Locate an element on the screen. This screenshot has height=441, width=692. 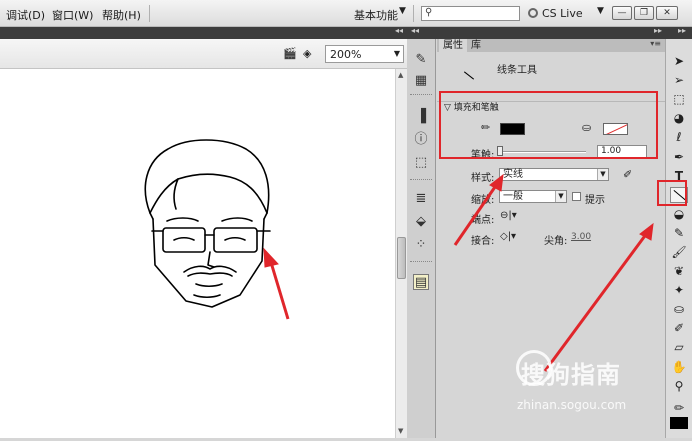
eyedropper-tool-icon: ✐ is located at coordinates (679, 328).